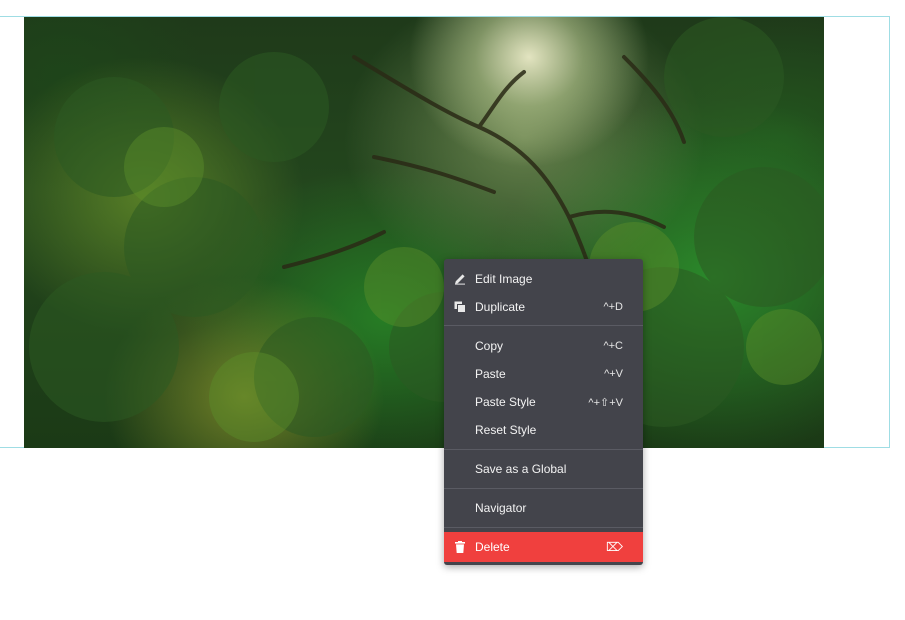  I want to click on delete-key-icon: ⌦, so click(614, 547).